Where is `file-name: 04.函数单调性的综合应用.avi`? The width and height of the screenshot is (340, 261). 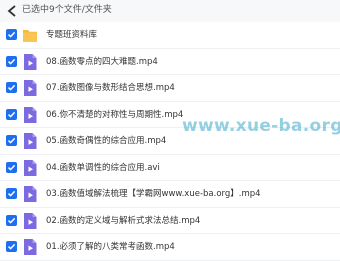 file-name: 04.函数单调性的综合应用.avi is located at coordinates (103, 167).